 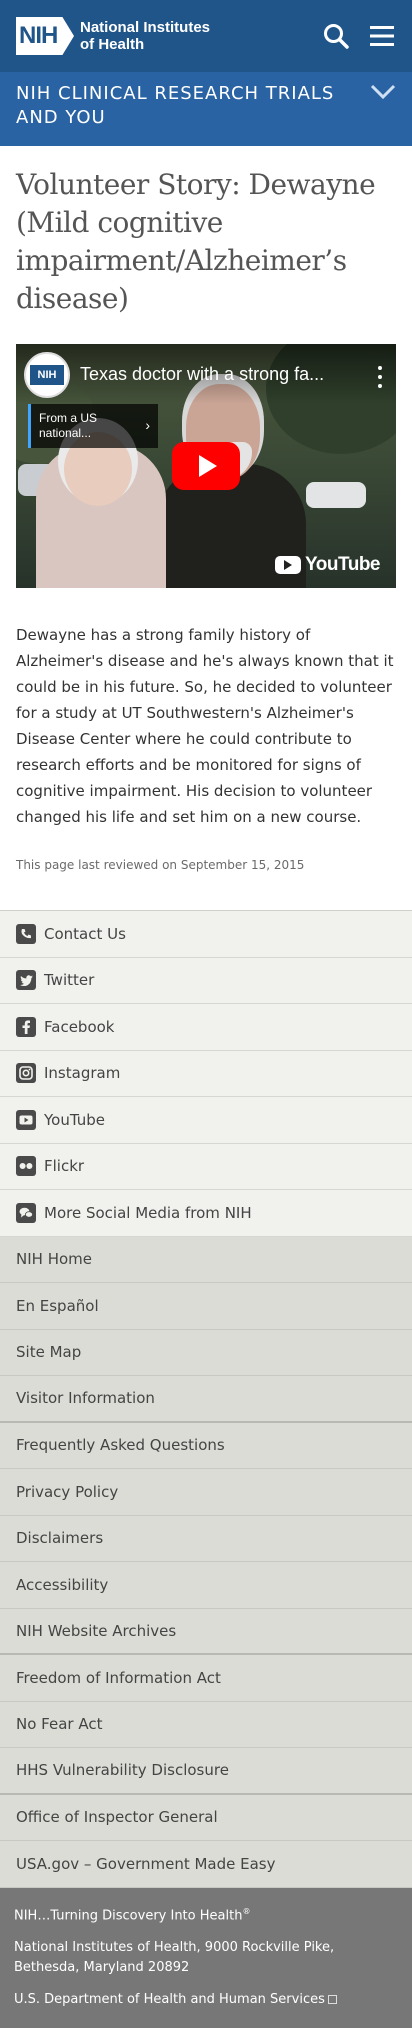 What do you see at coordinates (380, 377) in the screenshot?
I see `more-options-icon` at bounding box center [380, 377].